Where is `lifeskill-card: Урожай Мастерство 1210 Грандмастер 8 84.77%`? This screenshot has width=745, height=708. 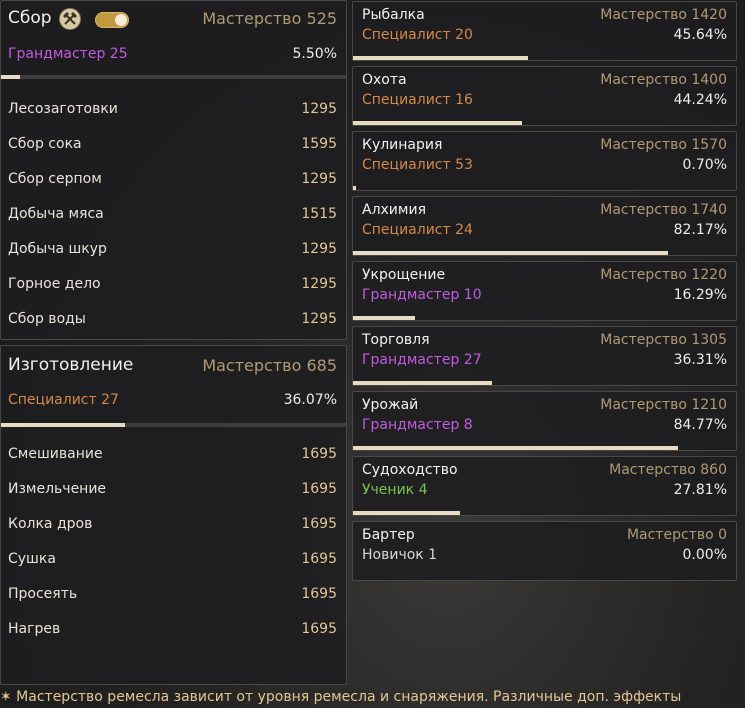 lifeskill-card: Урожай Мастерство 1210 Грандмастер 8 84.77% is located at coordinates (544, 421).